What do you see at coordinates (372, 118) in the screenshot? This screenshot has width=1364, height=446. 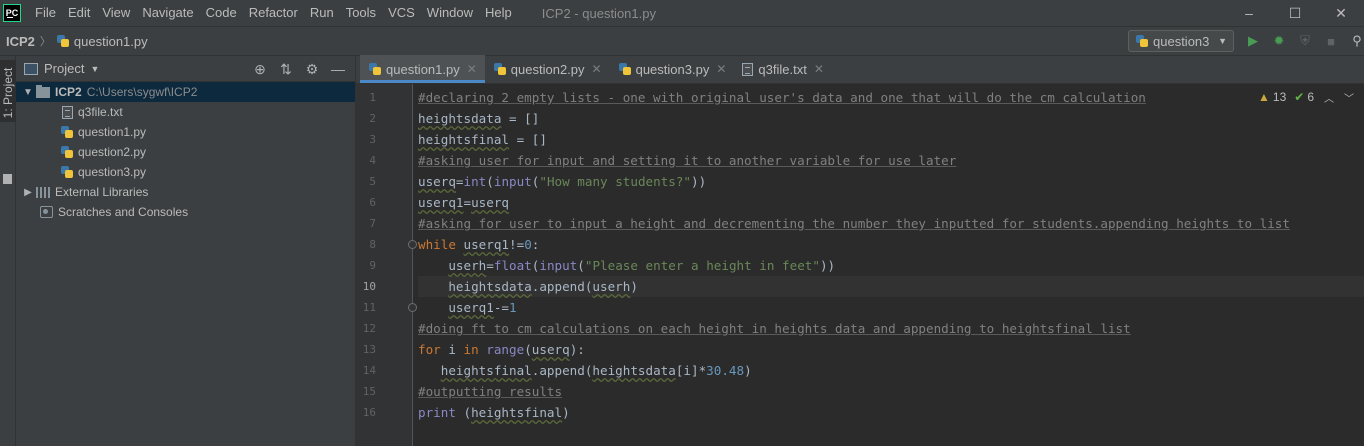 I see `line-number: 2` at bounding box center [372, 118].